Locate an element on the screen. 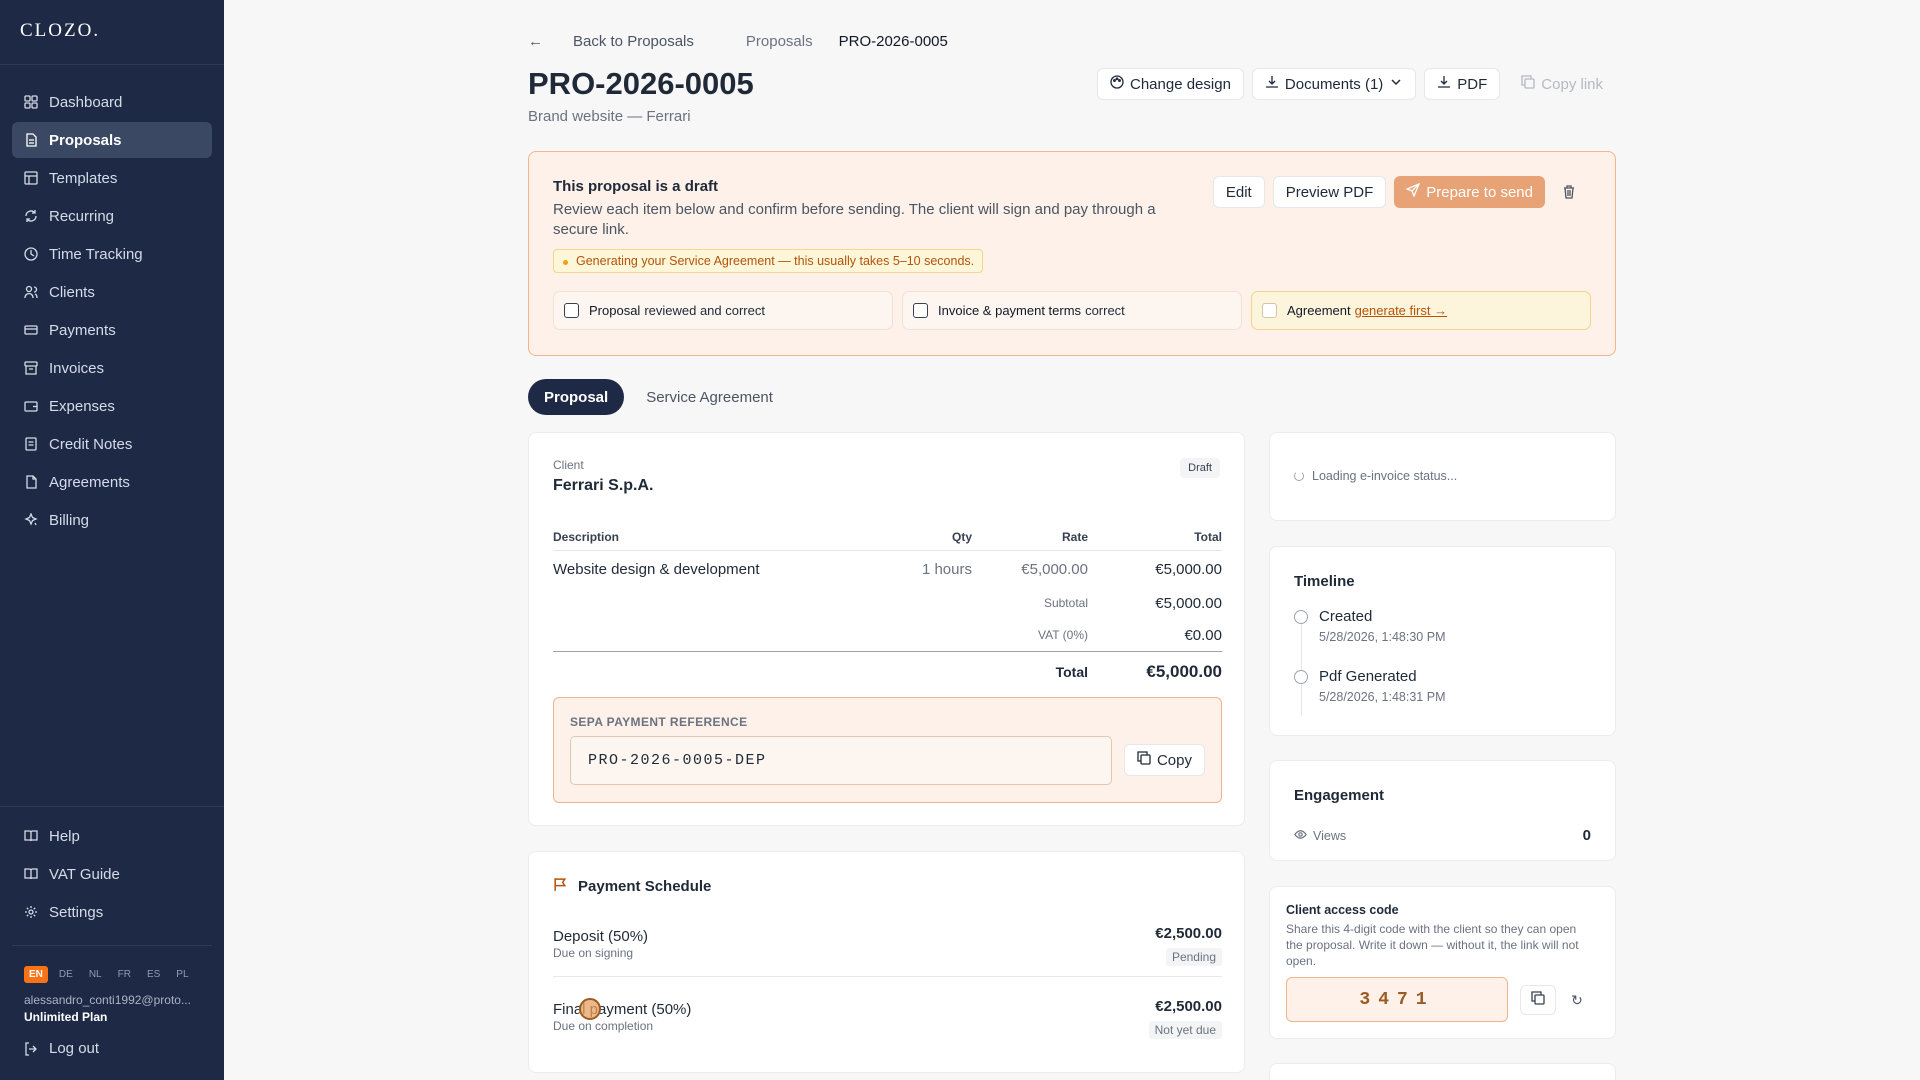 This screenshot has width=1920, height=1080. brand-divider is located at coordinates (112, 64).